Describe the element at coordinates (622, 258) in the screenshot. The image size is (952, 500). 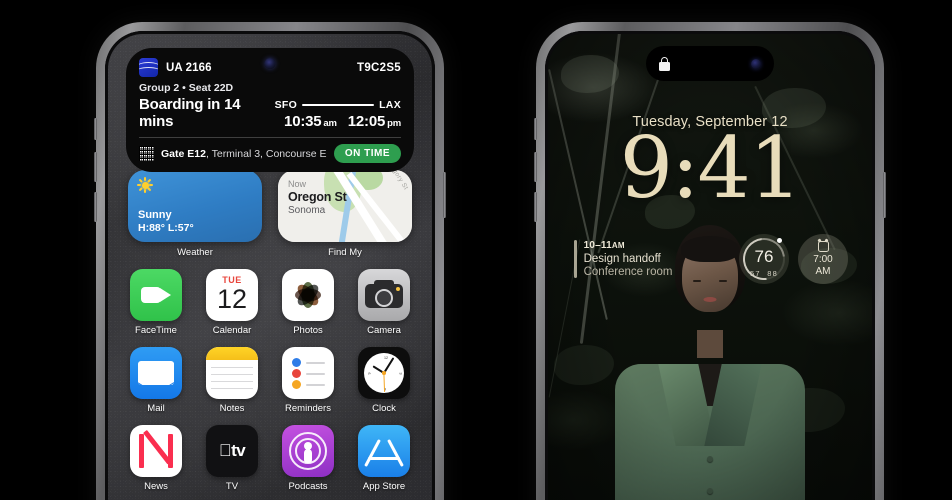
I see `event-title: Design handoff` at that location.